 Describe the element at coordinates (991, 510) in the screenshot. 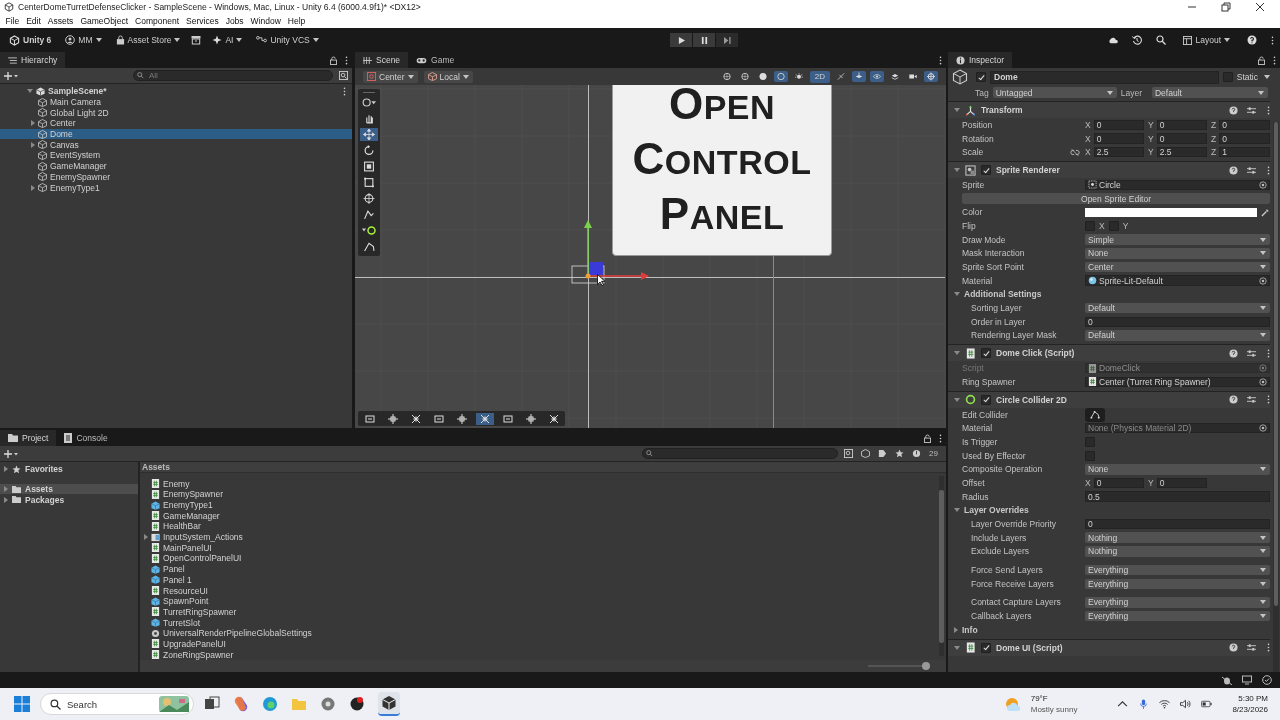

I see `foldout-header: Layer Overrides` at that location.